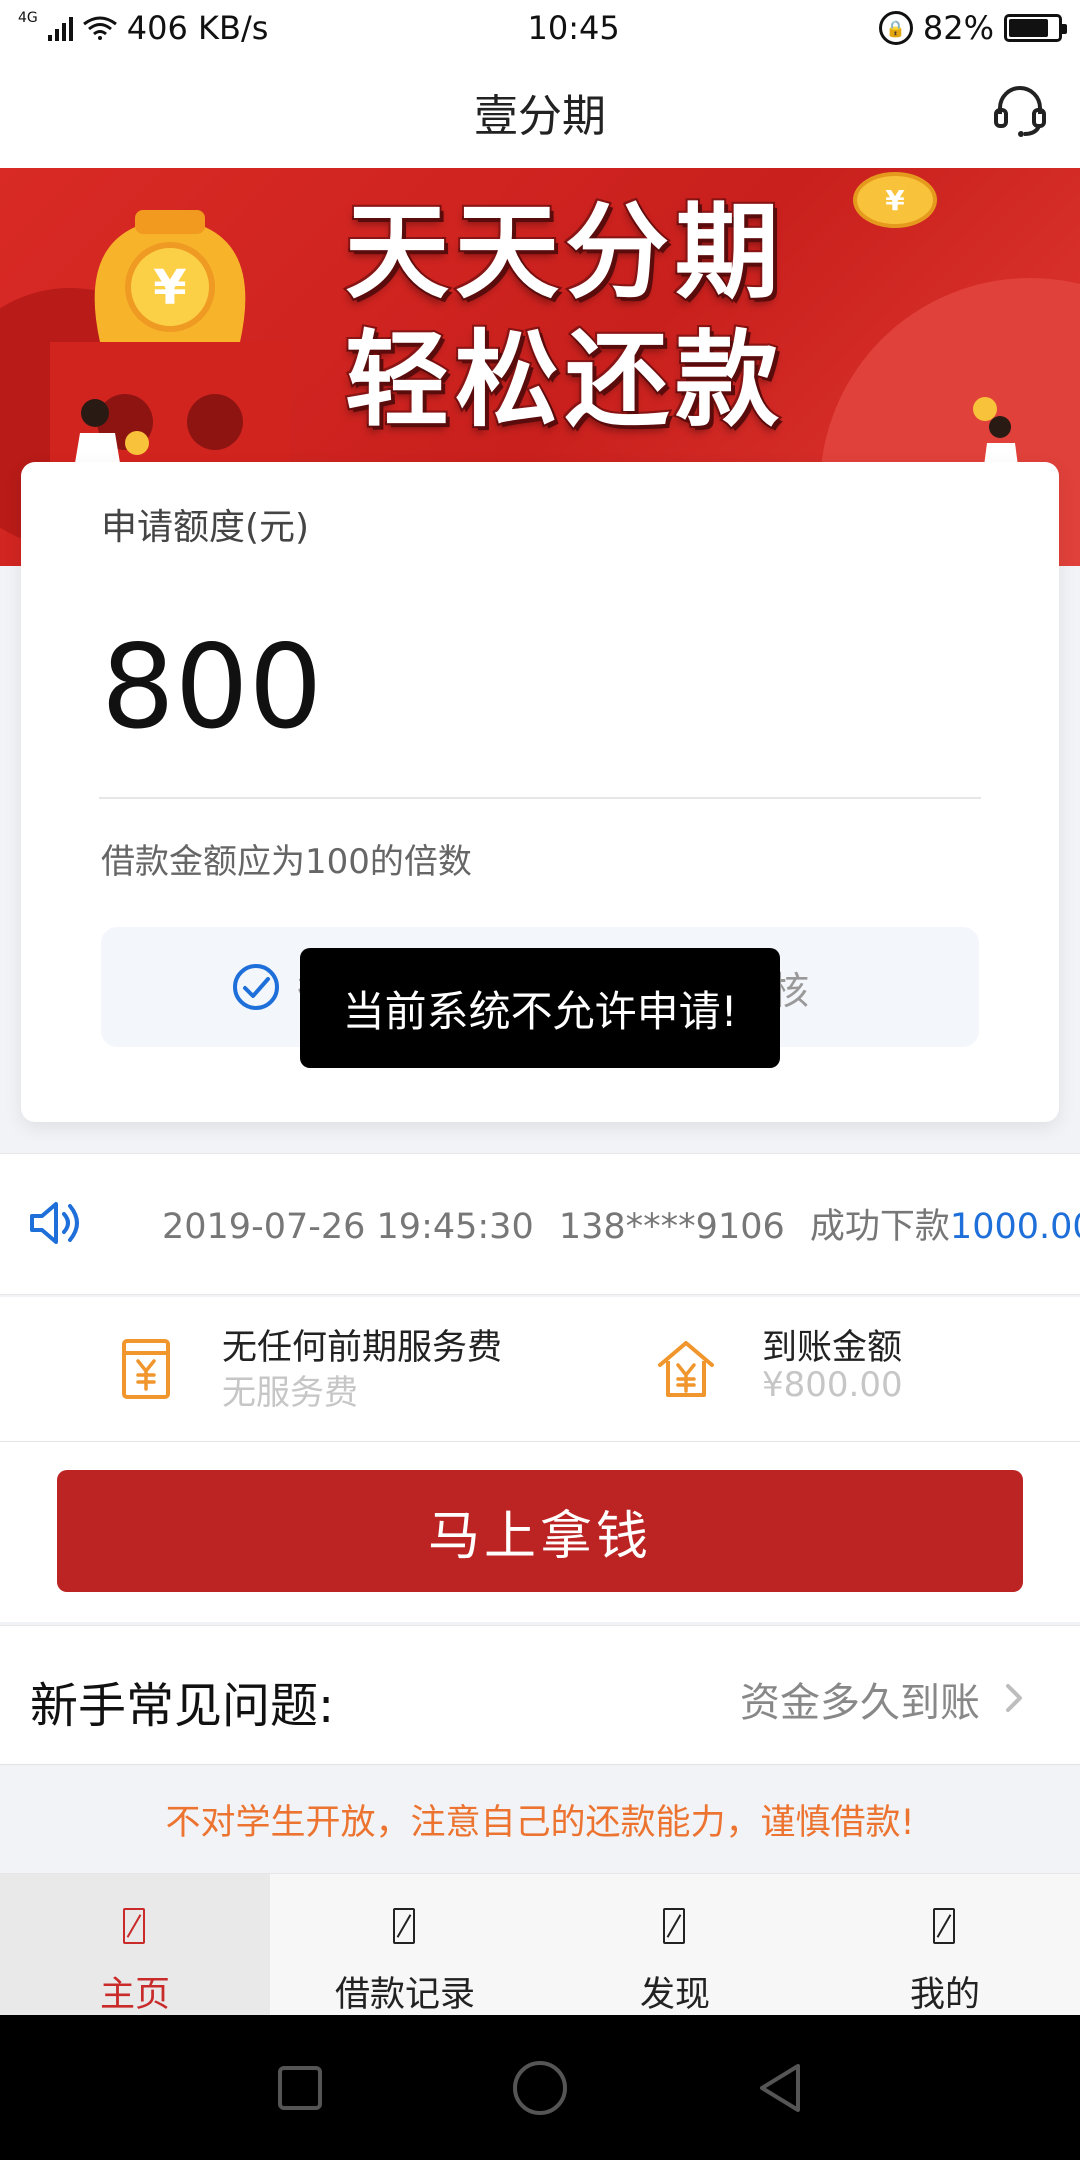 This screenshot has width=1080, height=2160. I want to click on home-icon, so click(134, 1926).